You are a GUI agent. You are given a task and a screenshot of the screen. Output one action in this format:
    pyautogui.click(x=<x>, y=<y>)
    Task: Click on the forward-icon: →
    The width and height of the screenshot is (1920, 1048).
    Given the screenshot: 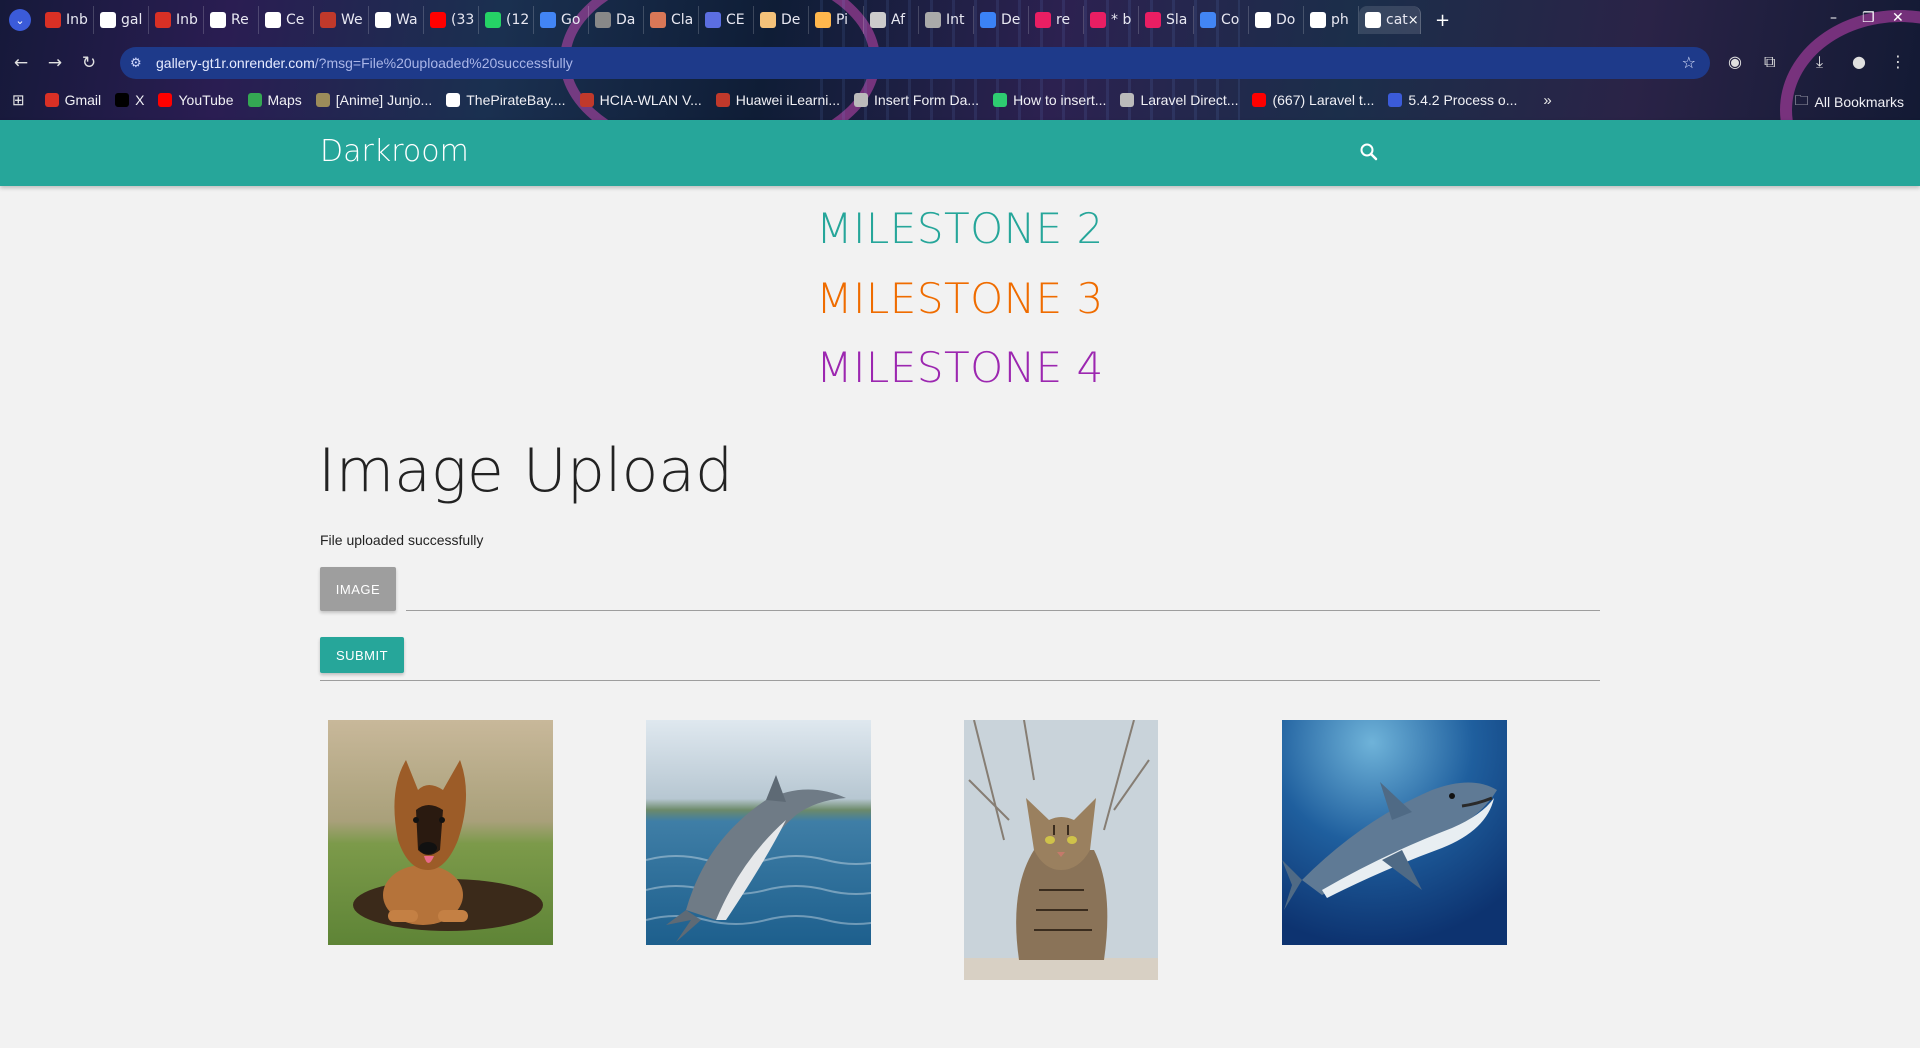 What is the action you would take?
    pyautogui.click(x=55, y=63)
    